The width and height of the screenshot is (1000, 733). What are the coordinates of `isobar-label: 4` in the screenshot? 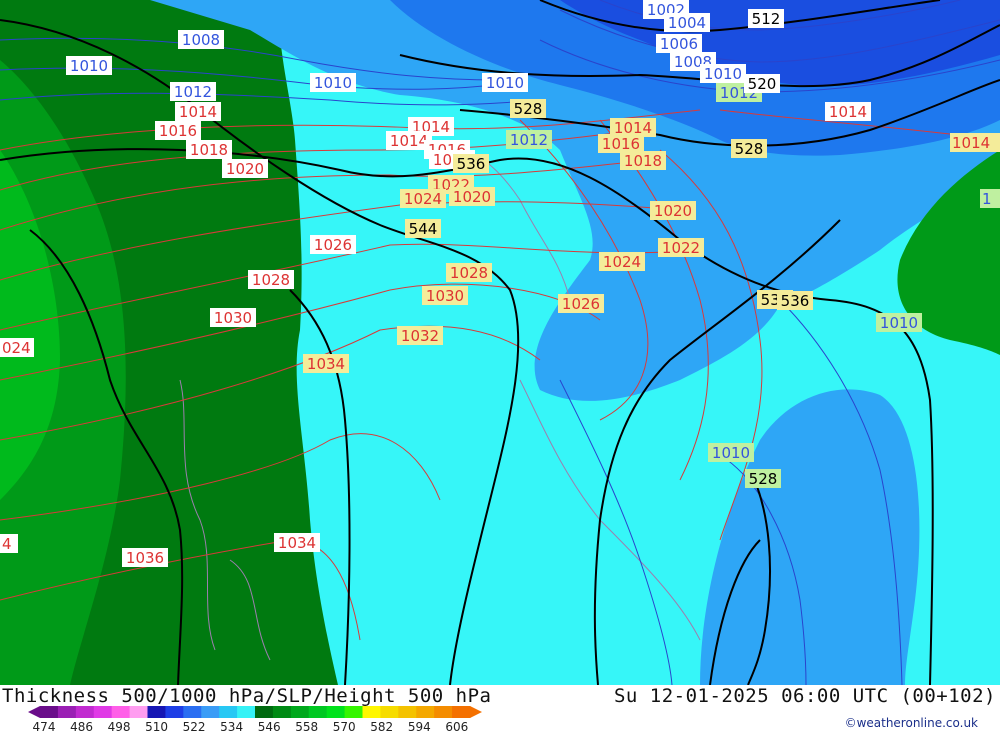 It's located at (9, 543).